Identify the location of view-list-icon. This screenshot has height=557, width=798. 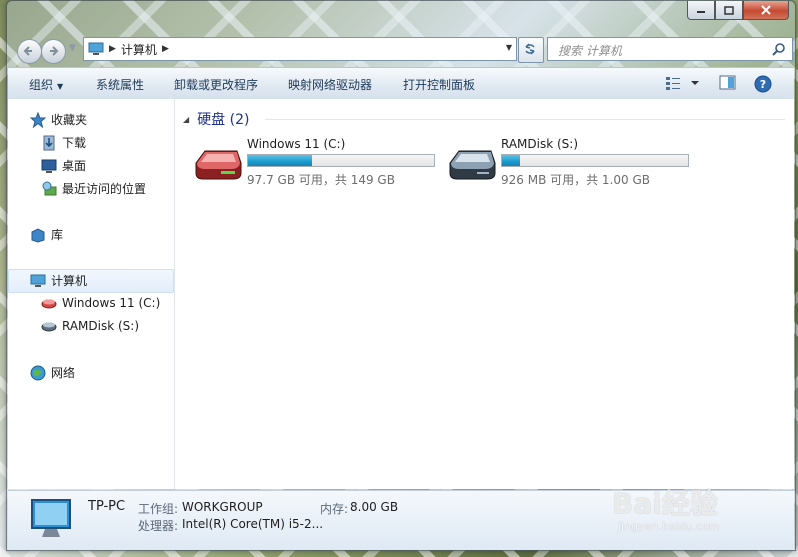
(682, 83).